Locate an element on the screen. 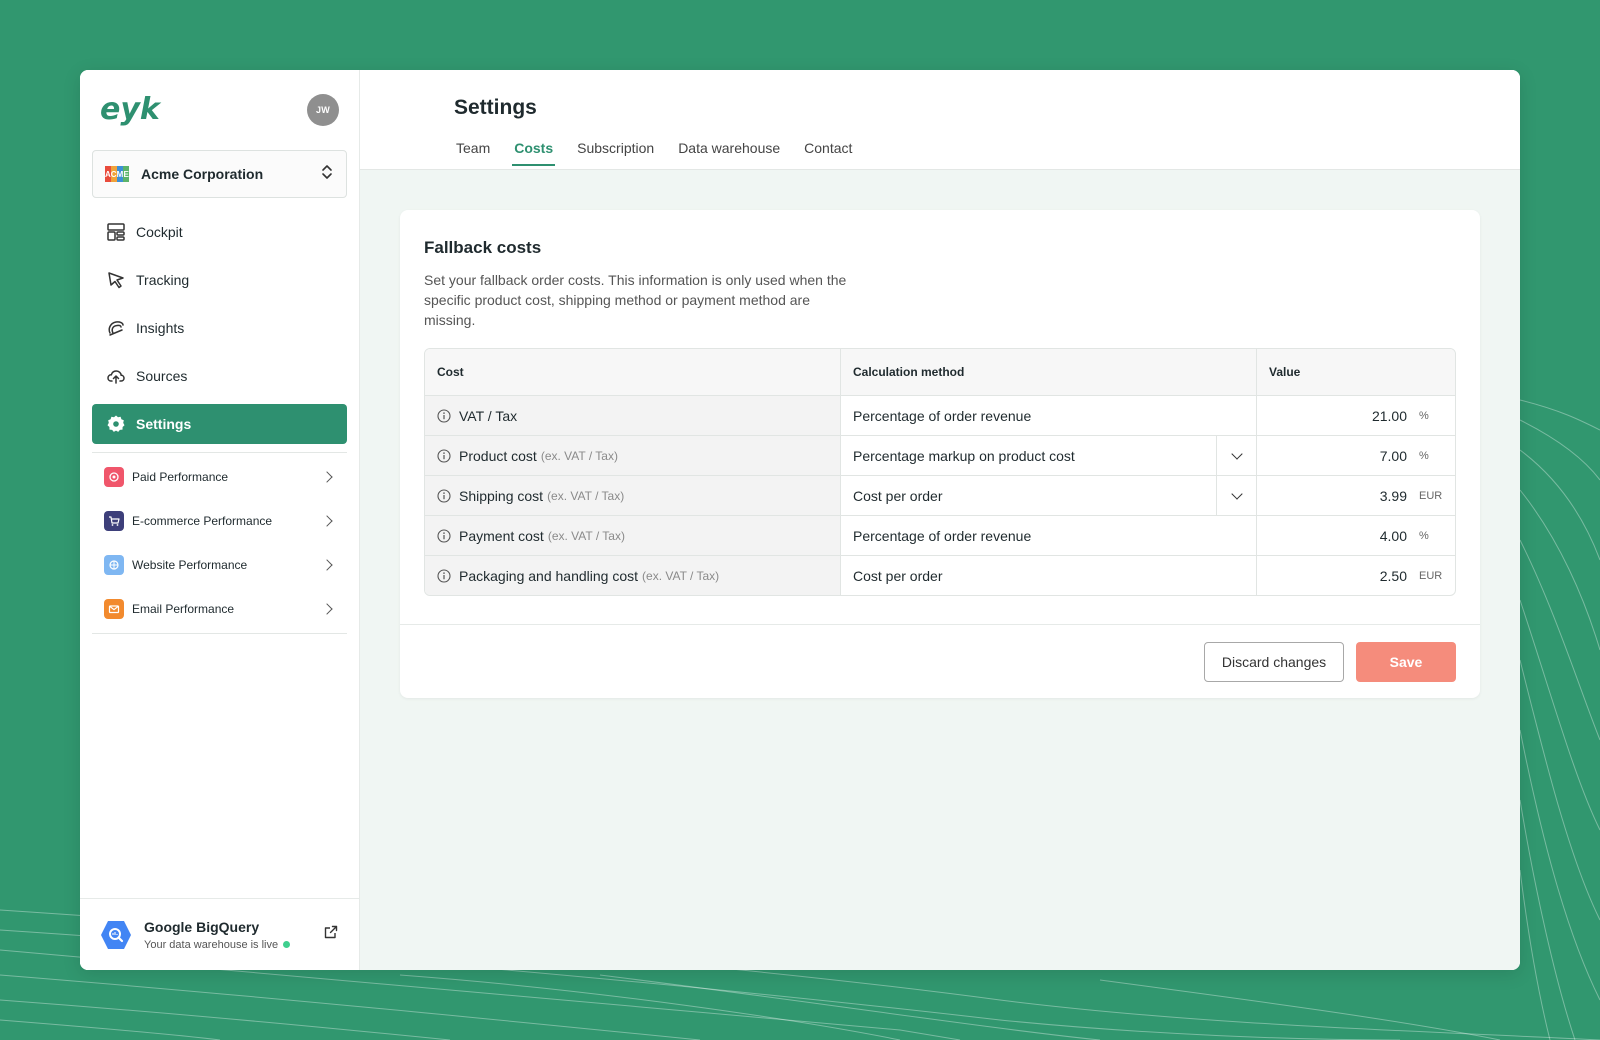  card-title: Fallback costs is located at coordinates (483, 247).